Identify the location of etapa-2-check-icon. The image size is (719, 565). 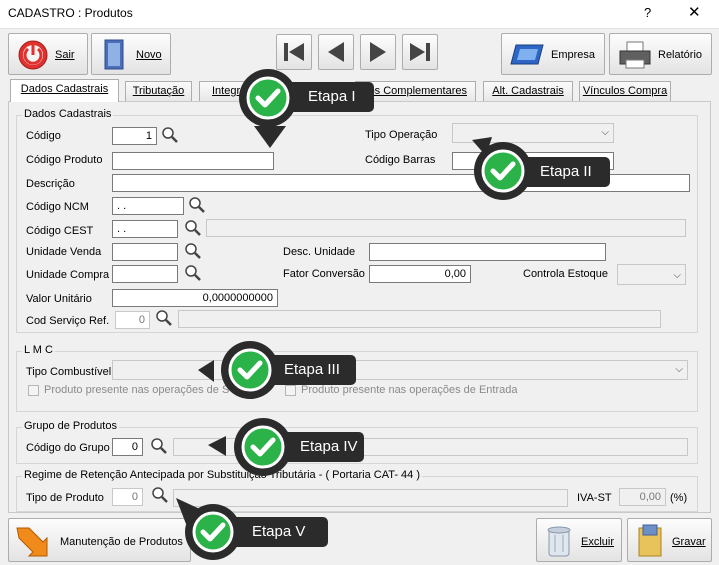
(503, 171).